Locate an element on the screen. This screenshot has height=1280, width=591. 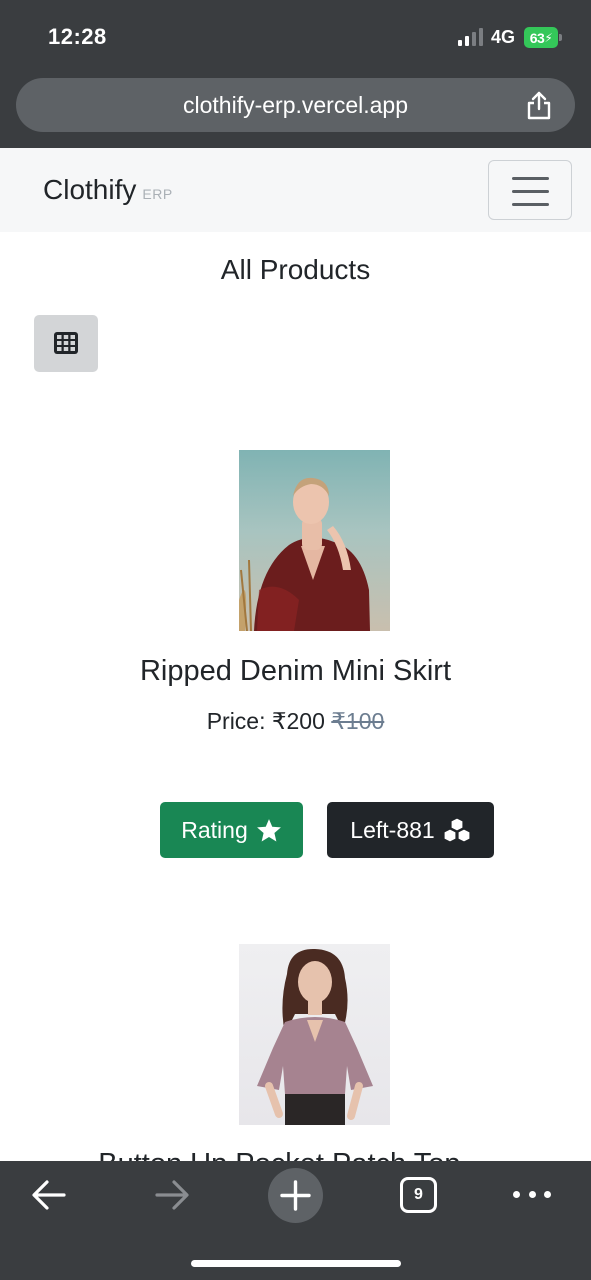
forward-arrow-icon is located at coordinates (172, 1195).